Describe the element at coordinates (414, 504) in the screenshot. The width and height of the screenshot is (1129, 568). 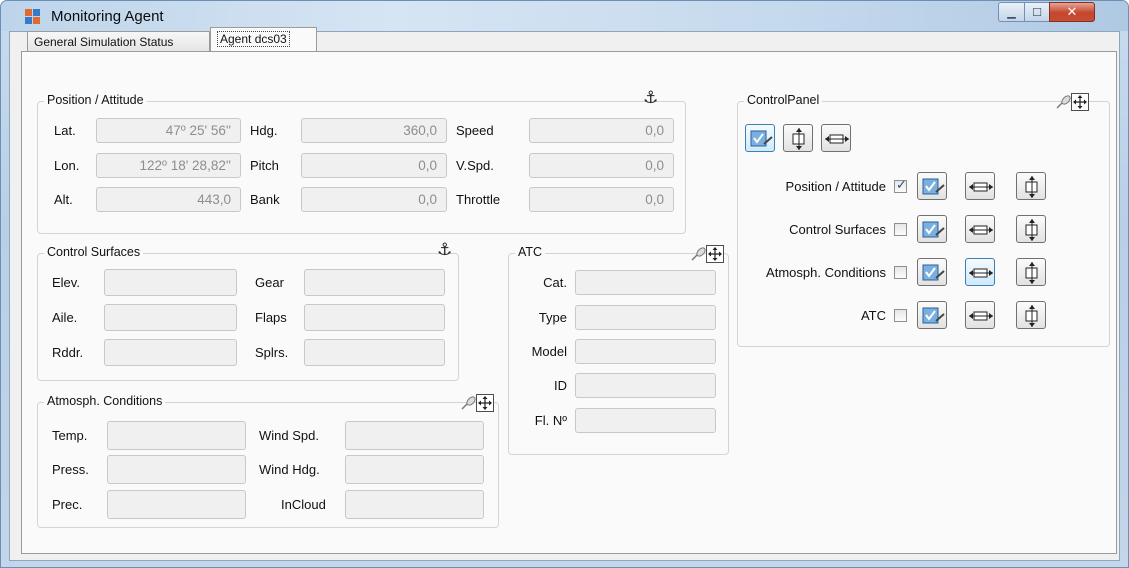
I see `incloud-field` at that location.